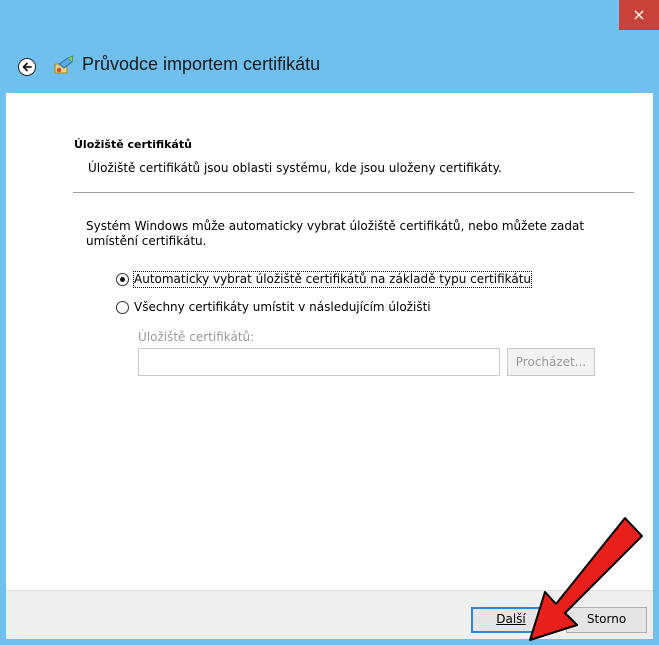 The height and width of the screenshot is (645, 659). What do you see at coordinates (319, 362) in the screenshot?
I see `store-input` at bounding box center [319, 362].